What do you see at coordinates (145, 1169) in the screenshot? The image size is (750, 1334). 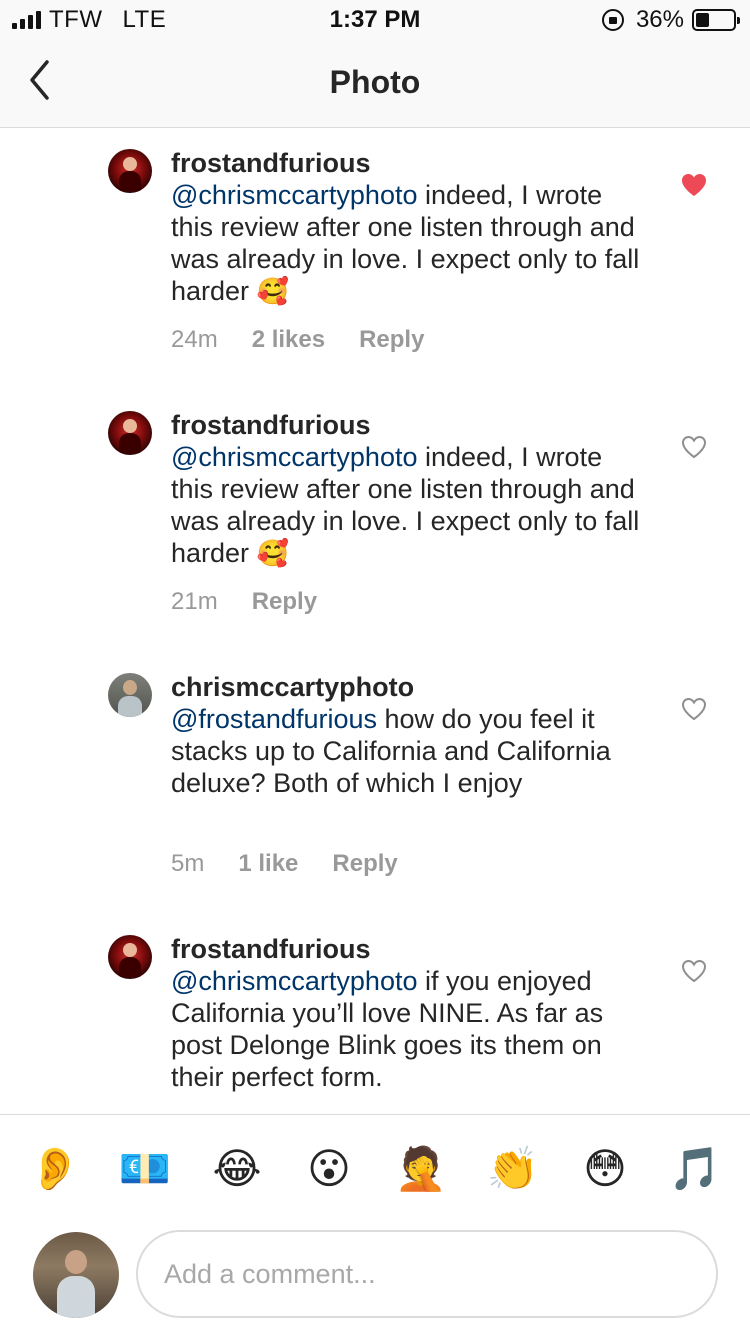 I see `euro-banknote-emoji-icon: 💶` at bounding box center [145, 1169].